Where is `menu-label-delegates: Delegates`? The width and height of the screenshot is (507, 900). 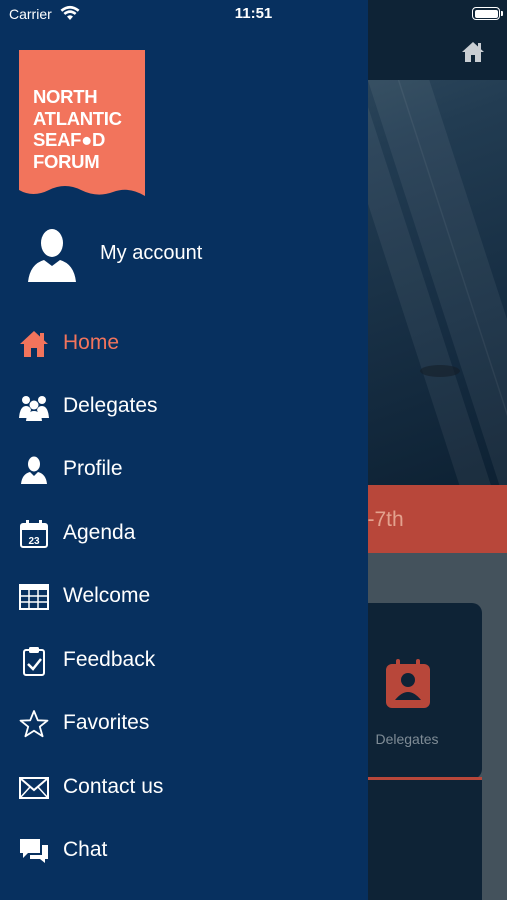 menu-label-delegates: Delegates is located at coordinates (110, 405).